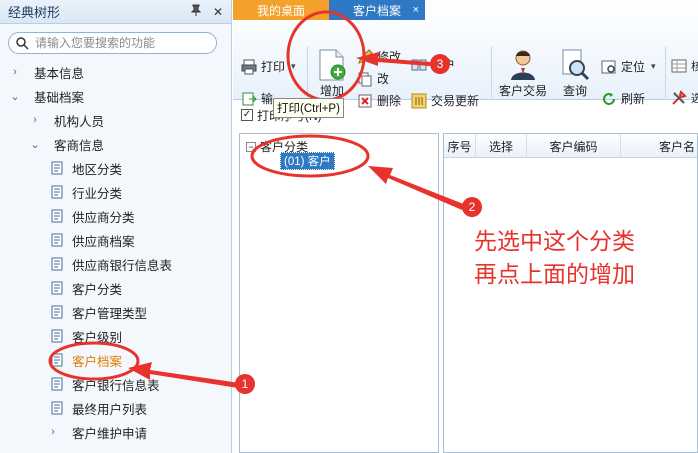  Describe the element at coordinates (249, 98) in the screenshot. I see `export-icon` at that location.